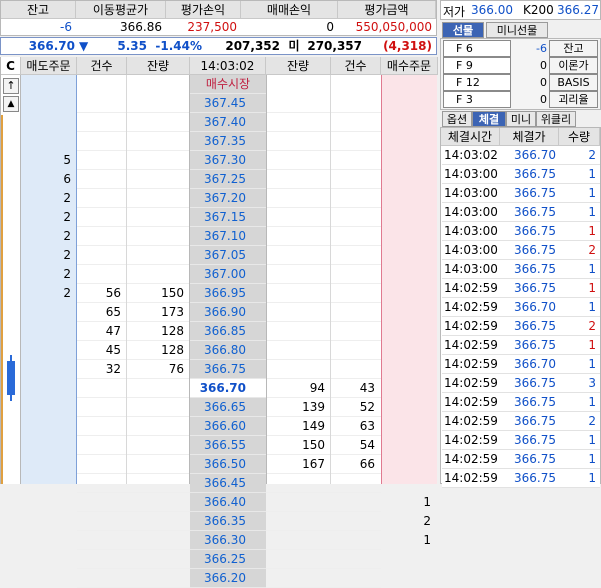 Image resolution: width=601 pixels, height=588 pixels. What do you see at coordinates (102, 66) in the screenshot?
I see `header-ask-count: 건수` at bounding box center [102, 66].